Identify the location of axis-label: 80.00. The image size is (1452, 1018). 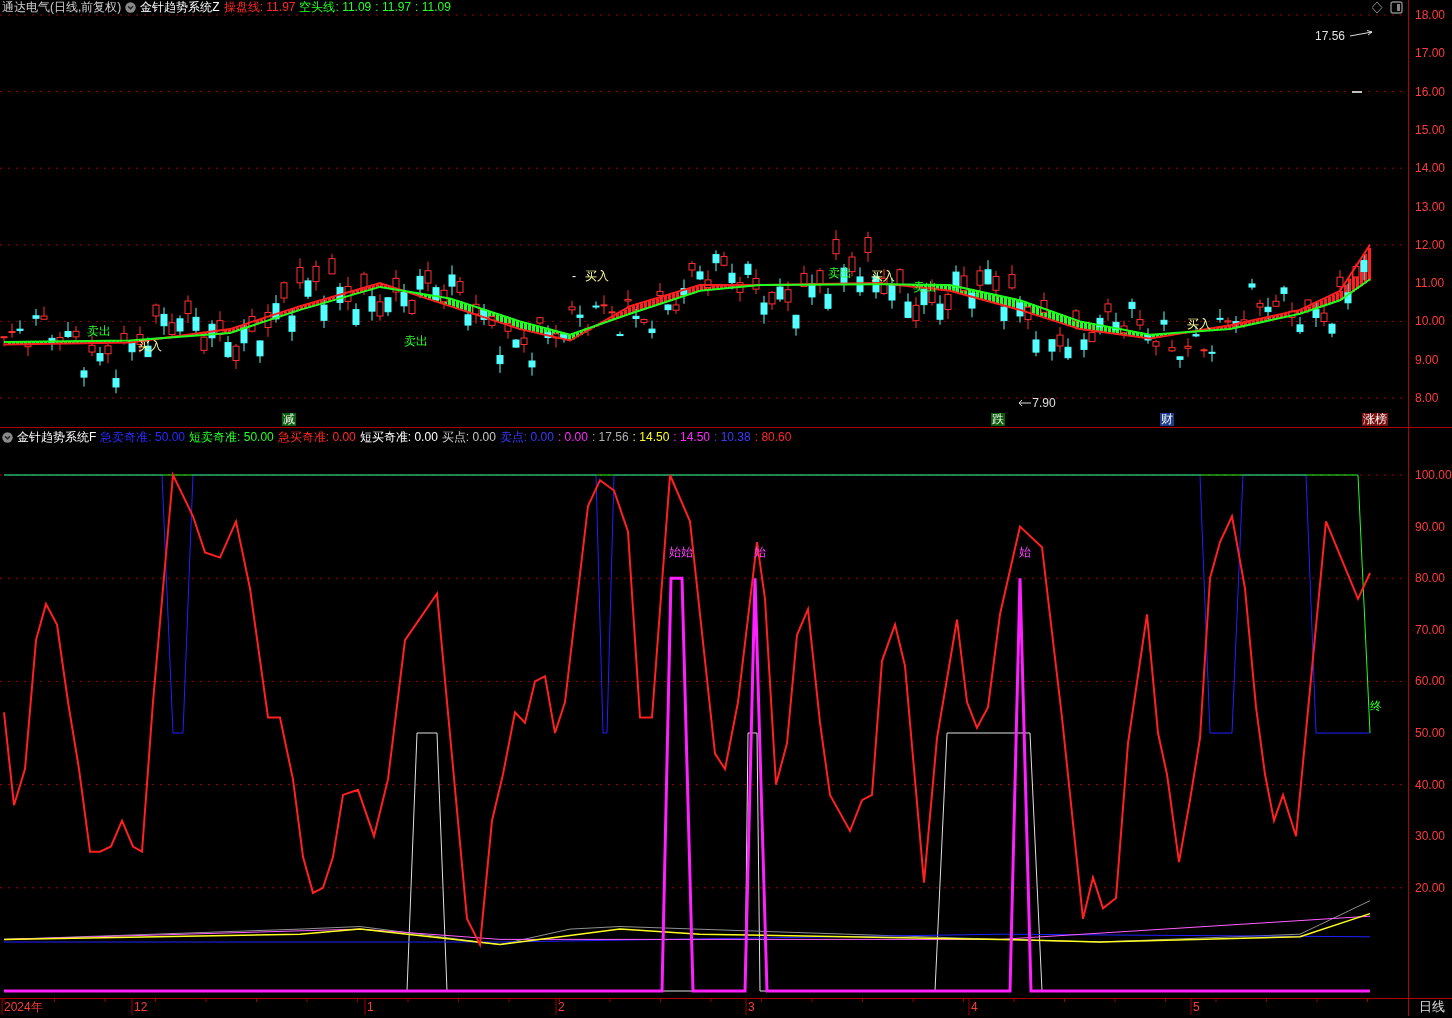
(1430, 578).